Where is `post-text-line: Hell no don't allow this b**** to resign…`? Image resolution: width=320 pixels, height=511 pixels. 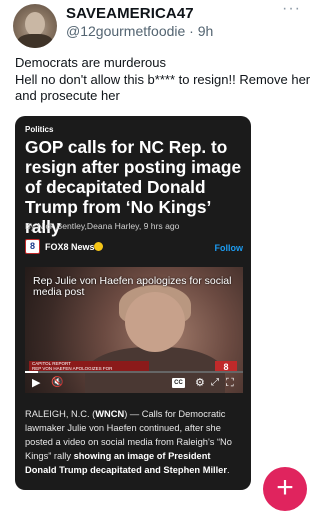
post-text-line: Hell no don't allow this b**** to resign… is located at coordinates (163, 79).